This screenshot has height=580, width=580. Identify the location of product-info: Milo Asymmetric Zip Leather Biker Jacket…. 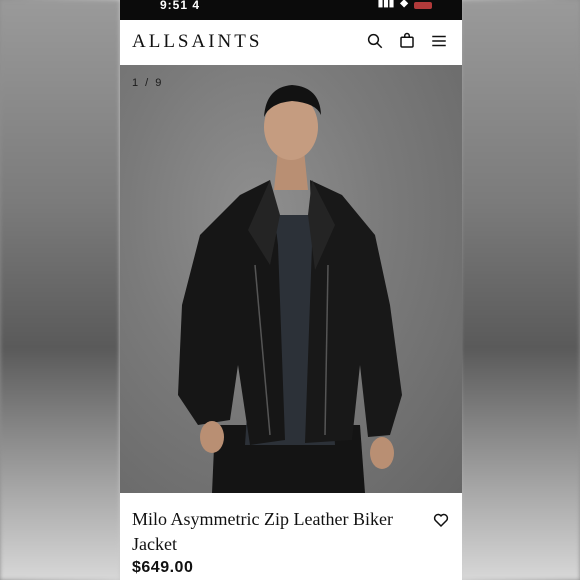
(291, 536).